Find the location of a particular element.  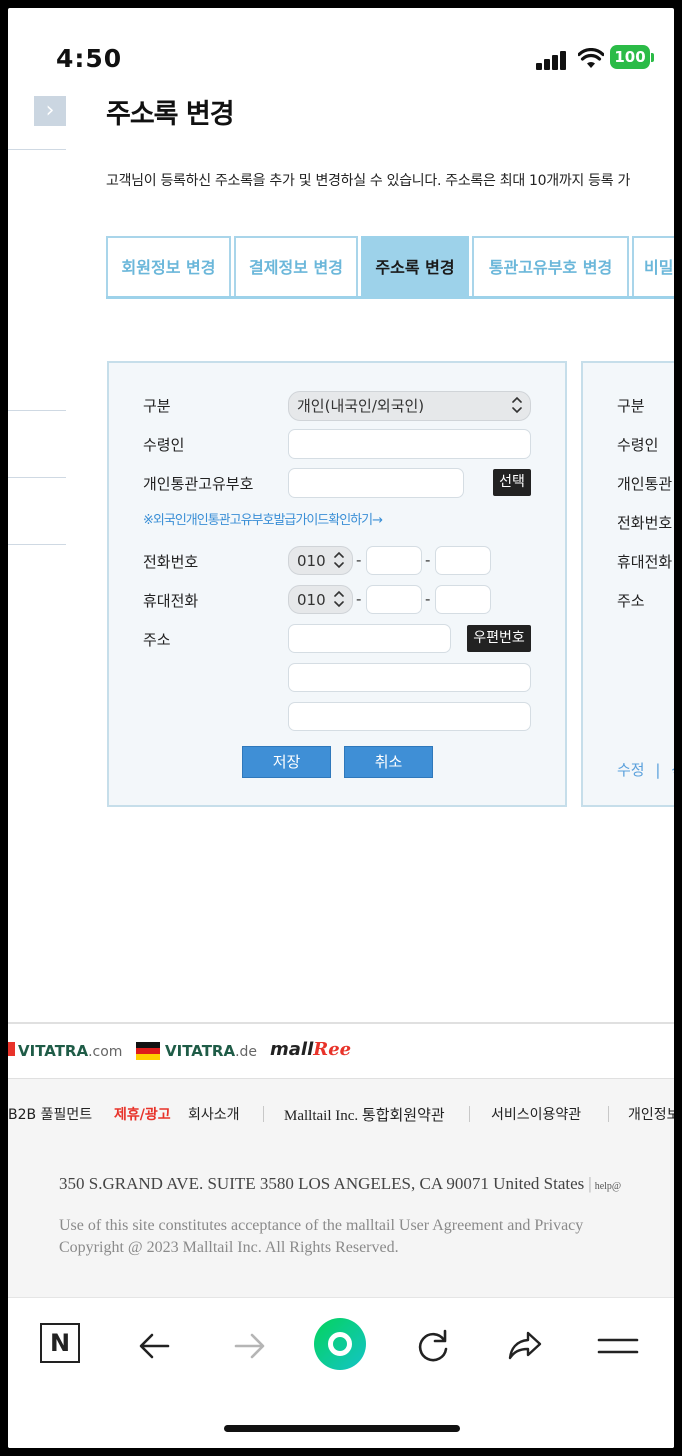

footer-link-member-terms: Malltail Inc. 통합회원약관 is located at coordinates (364, 1114).